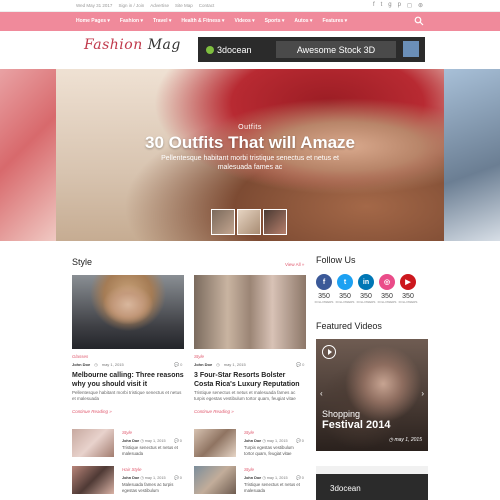 The height and width of the screenshot is (500, 500). What do you see at coordinates (164, 45) in the screenshot?
I see `logo-part2: Mag` at bounding box center [164, 45].